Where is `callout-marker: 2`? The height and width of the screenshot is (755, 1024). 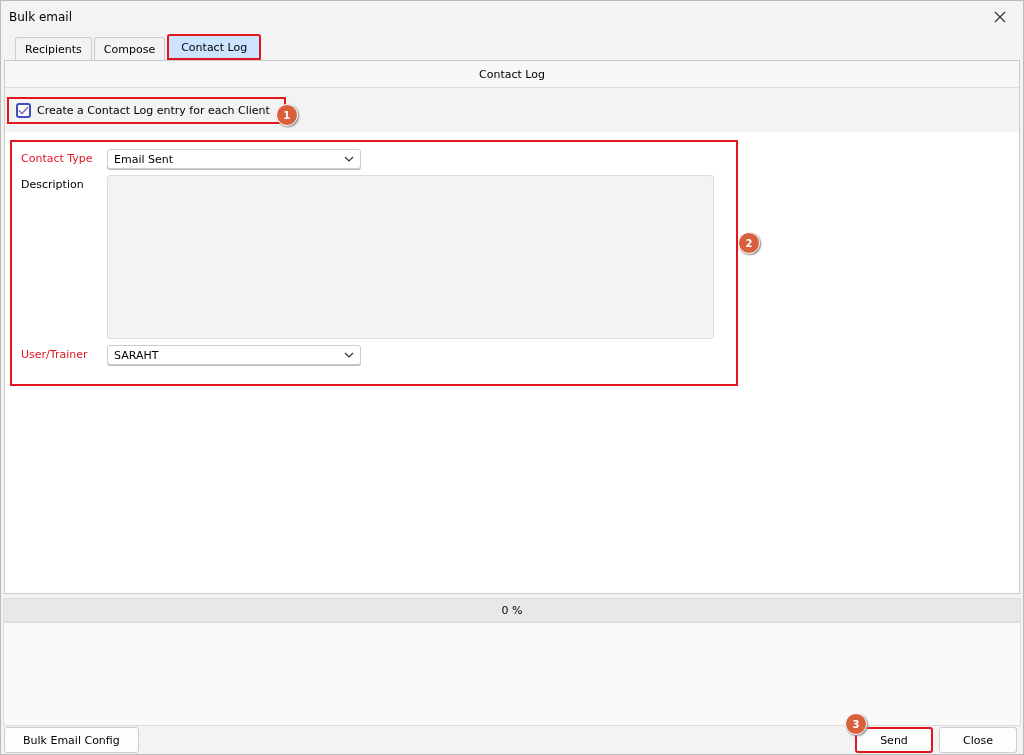
callout-marker: 2 is located at coordinates (749, 243).